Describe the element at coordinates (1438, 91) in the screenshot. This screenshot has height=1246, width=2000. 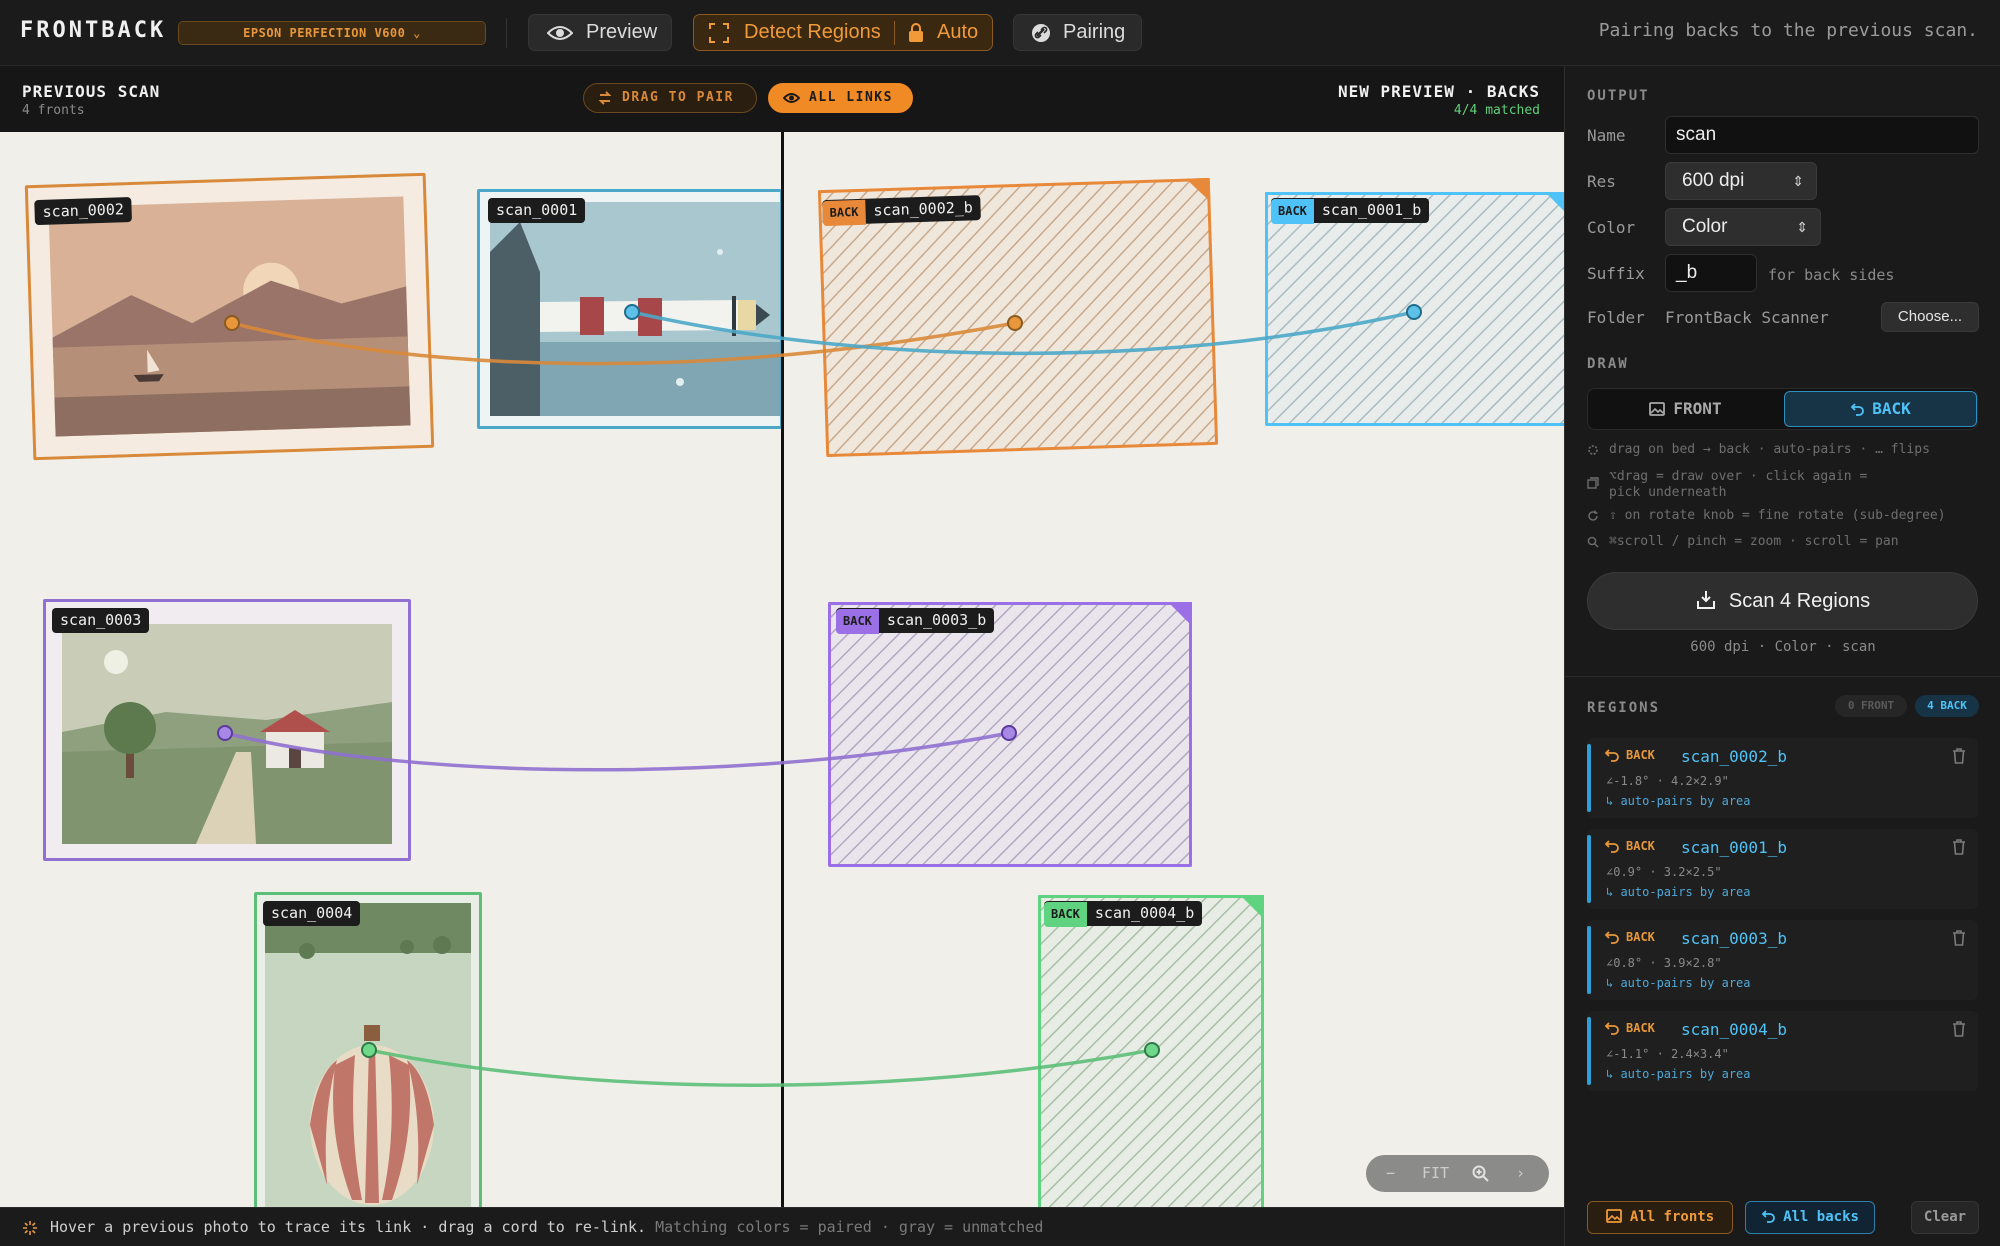
I see `new-preview-title: NEW PREVIEW · BACKS` at that location.